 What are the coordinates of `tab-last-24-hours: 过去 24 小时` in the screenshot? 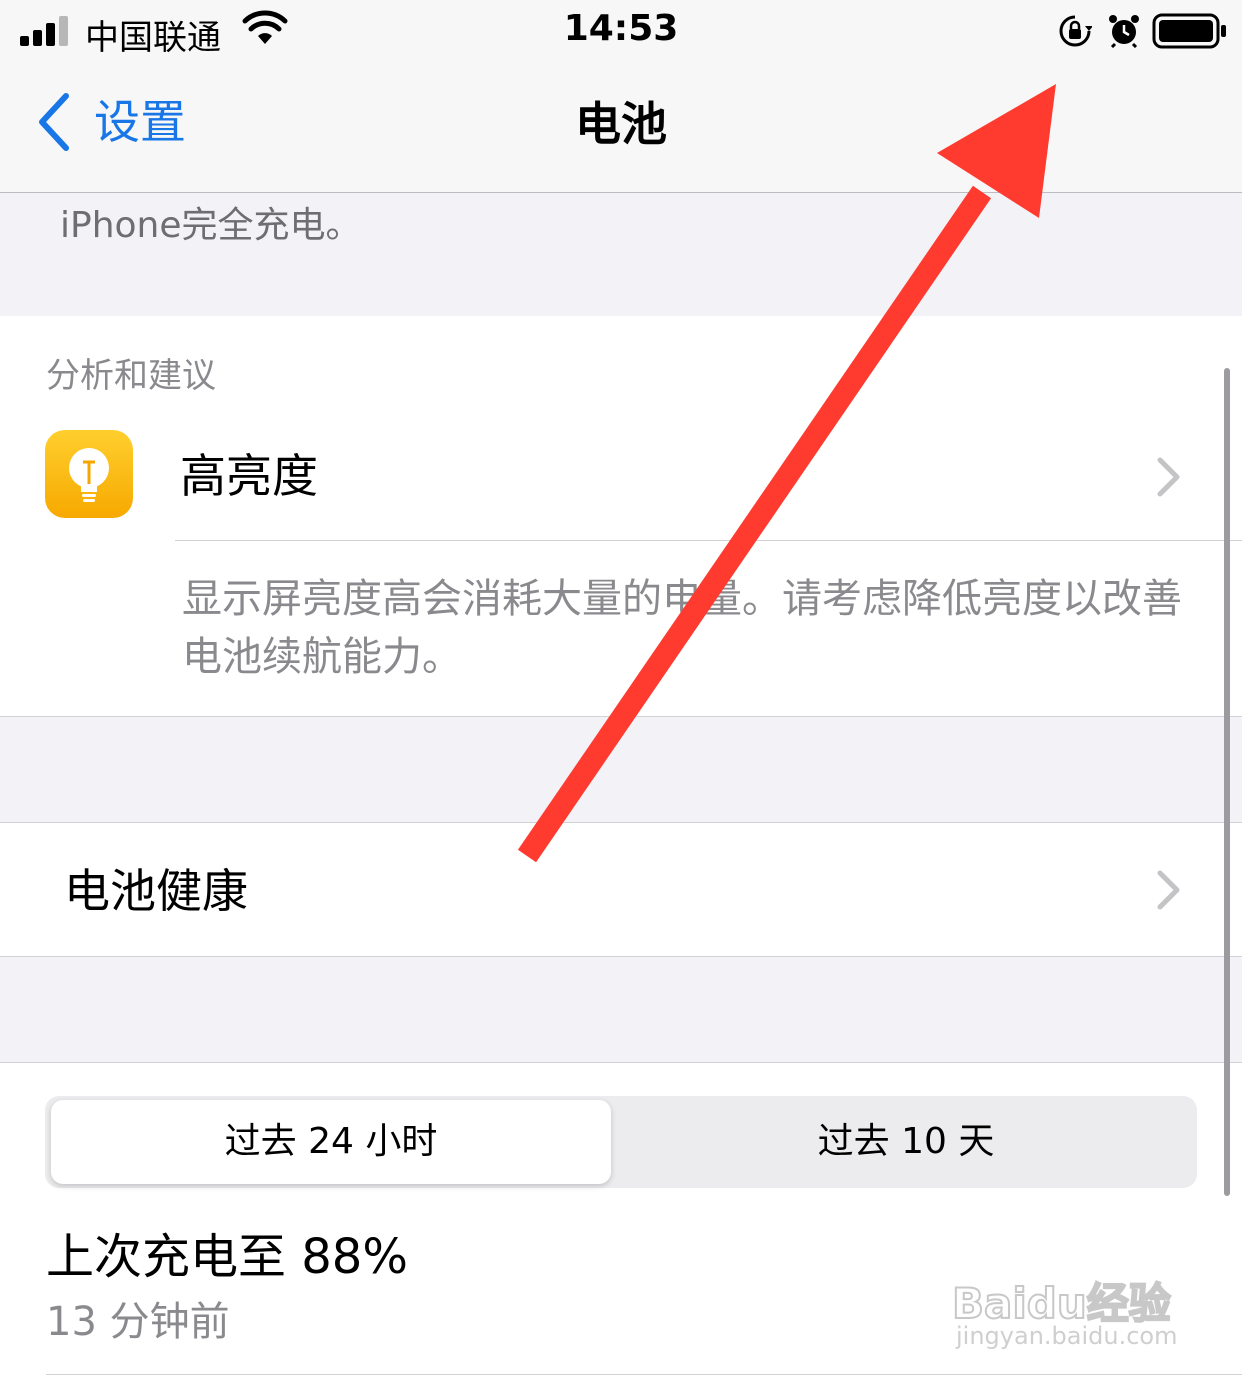 It's located at (331, 1142).